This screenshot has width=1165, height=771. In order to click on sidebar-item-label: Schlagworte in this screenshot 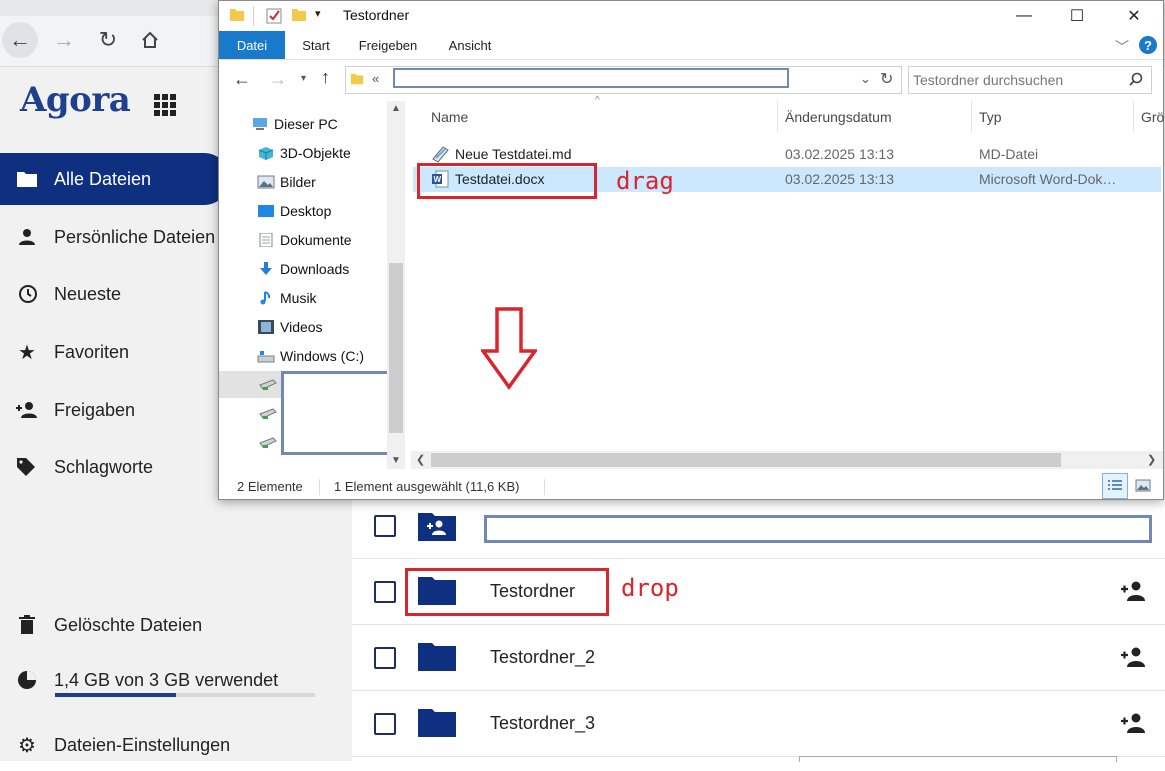, I will do `click(104, 466)`.